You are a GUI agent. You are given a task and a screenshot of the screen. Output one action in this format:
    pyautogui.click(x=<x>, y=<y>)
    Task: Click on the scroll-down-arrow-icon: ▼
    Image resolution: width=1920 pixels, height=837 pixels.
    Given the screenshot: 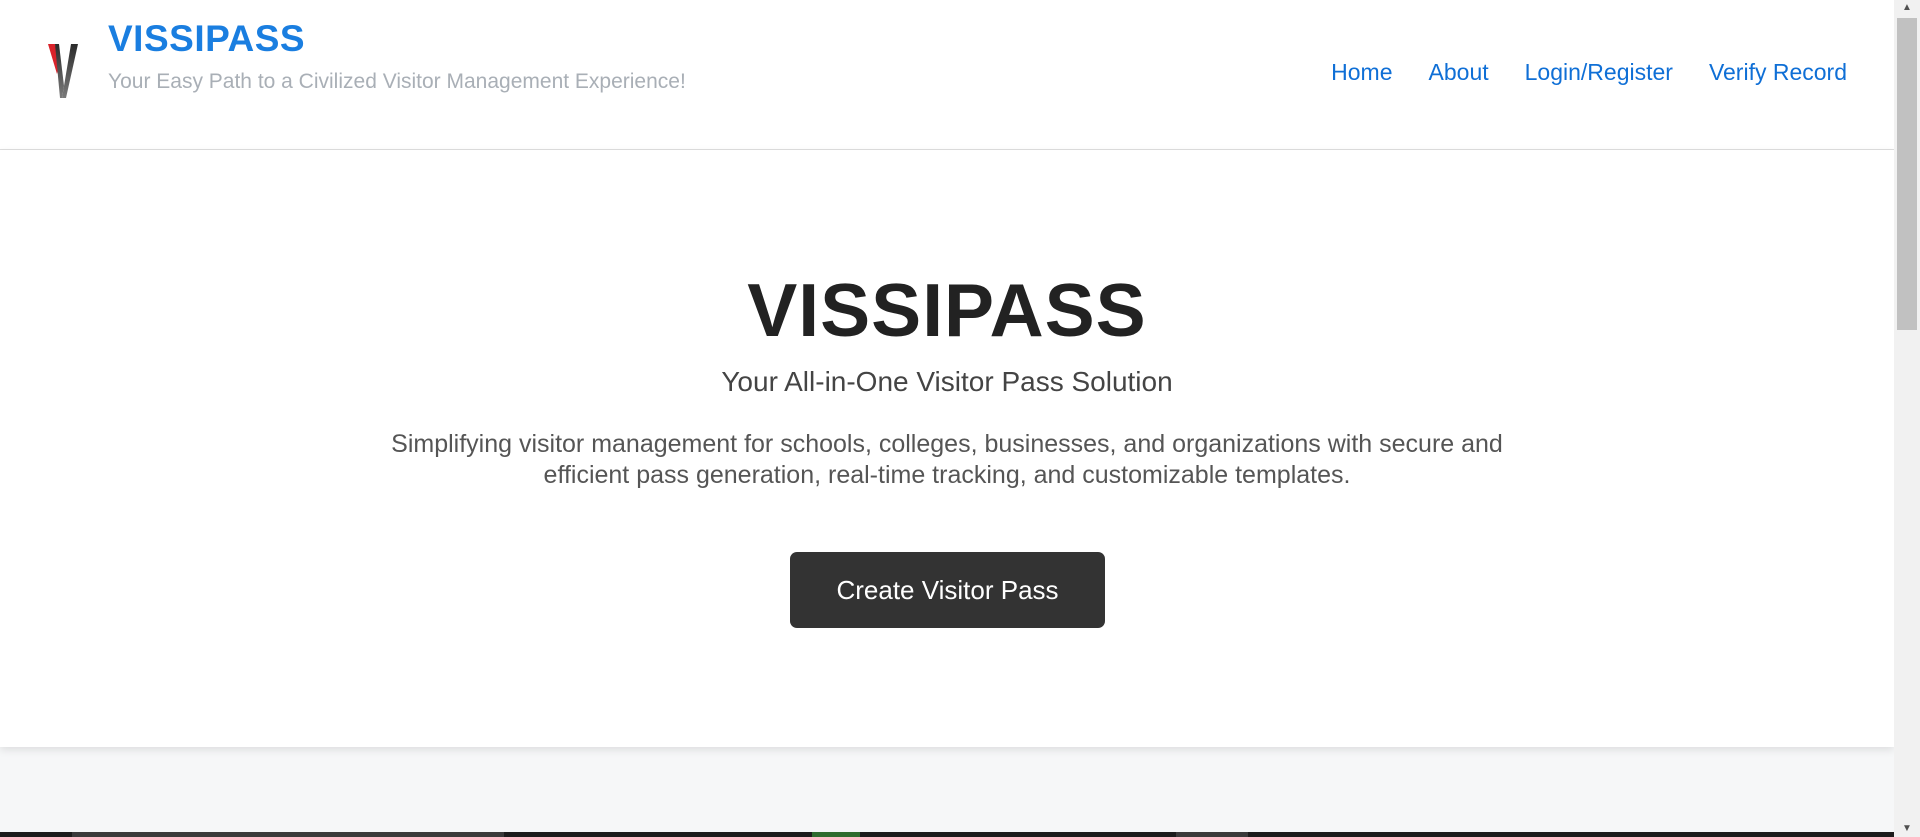 What is the action you would take?
    pyautogui.click(x=1907, y=829)
    